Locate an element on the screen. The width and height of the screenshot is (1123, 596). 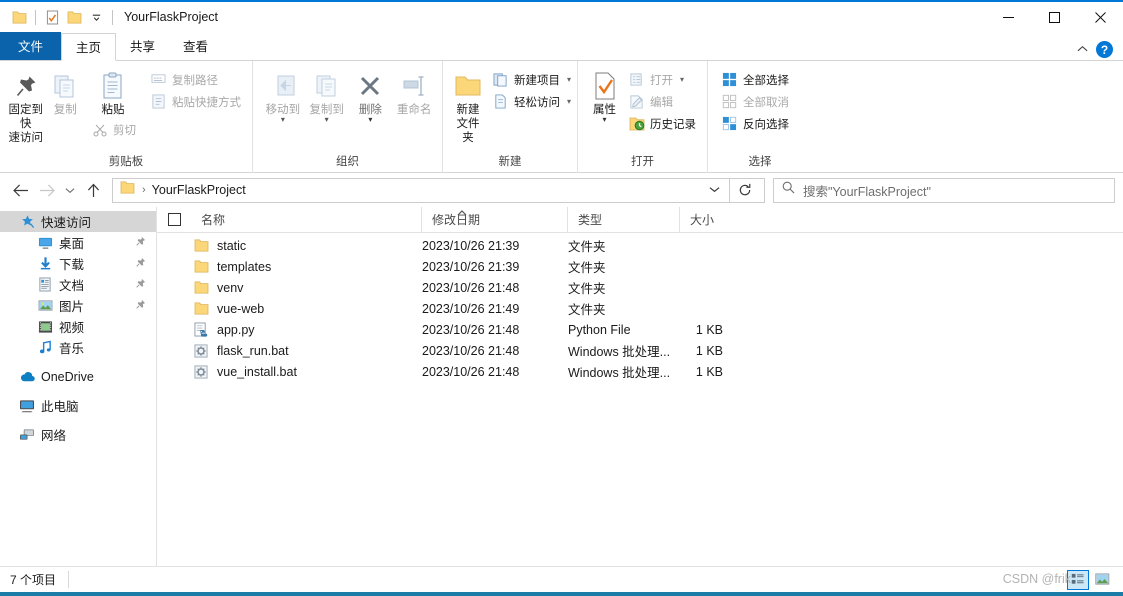
table-row: app.py 2023/10/26 21:48 Python File 1 KB is located at coordinates (640, 329).